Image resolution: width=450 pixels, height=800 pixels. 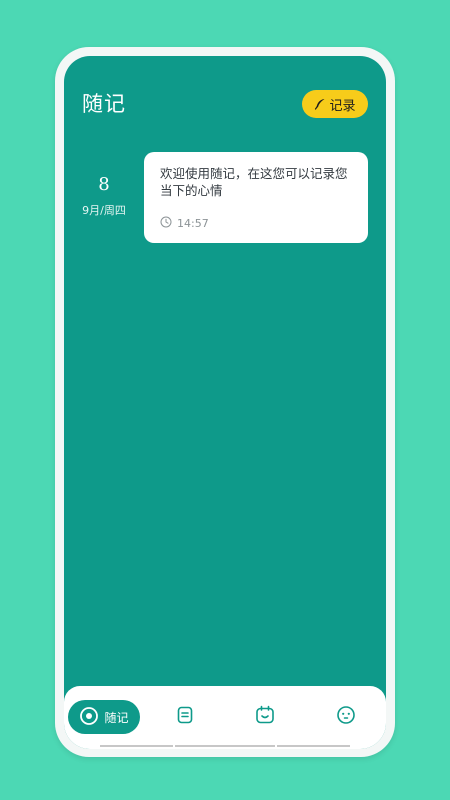 I want to click on note-icon, so click(x=185, y=717).